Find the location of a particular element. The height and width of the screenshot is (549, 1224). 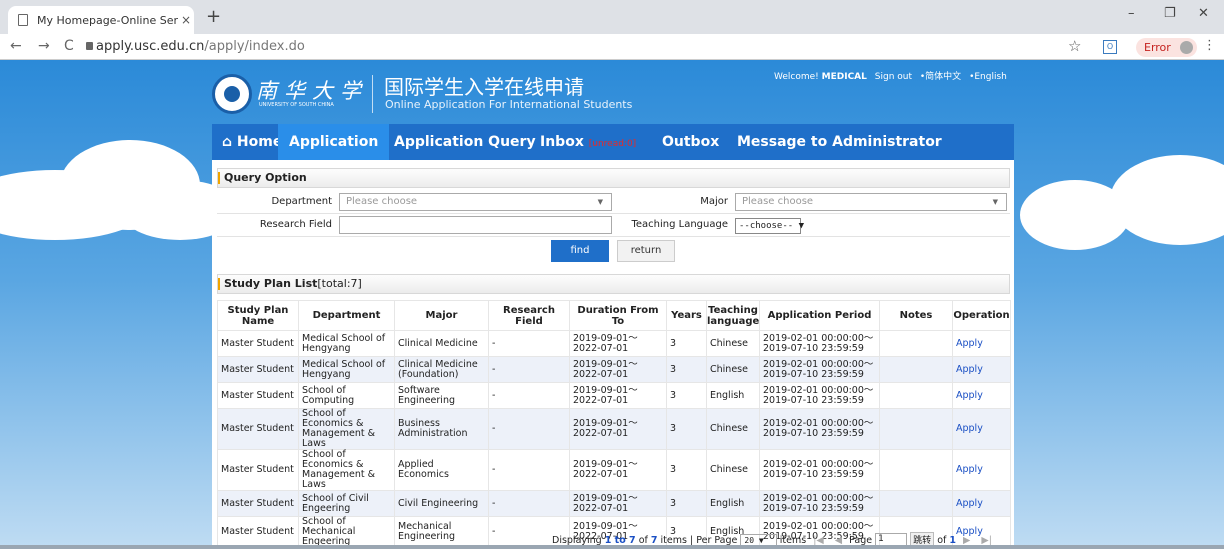

column-header: Department is located at coordinates (346, 315).